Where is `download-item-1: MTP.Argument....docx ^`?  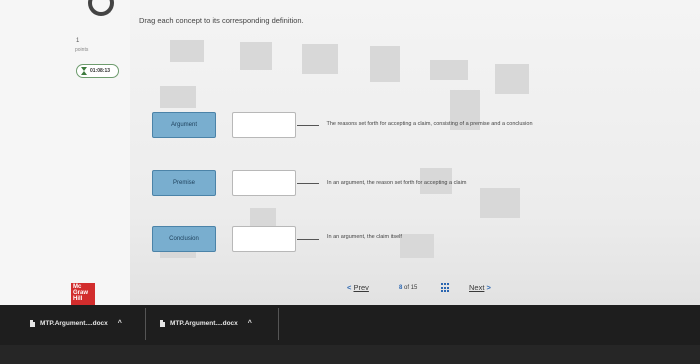
download-item-1: MTP.Argument....docx ^ is located at coordinates (76, 323).